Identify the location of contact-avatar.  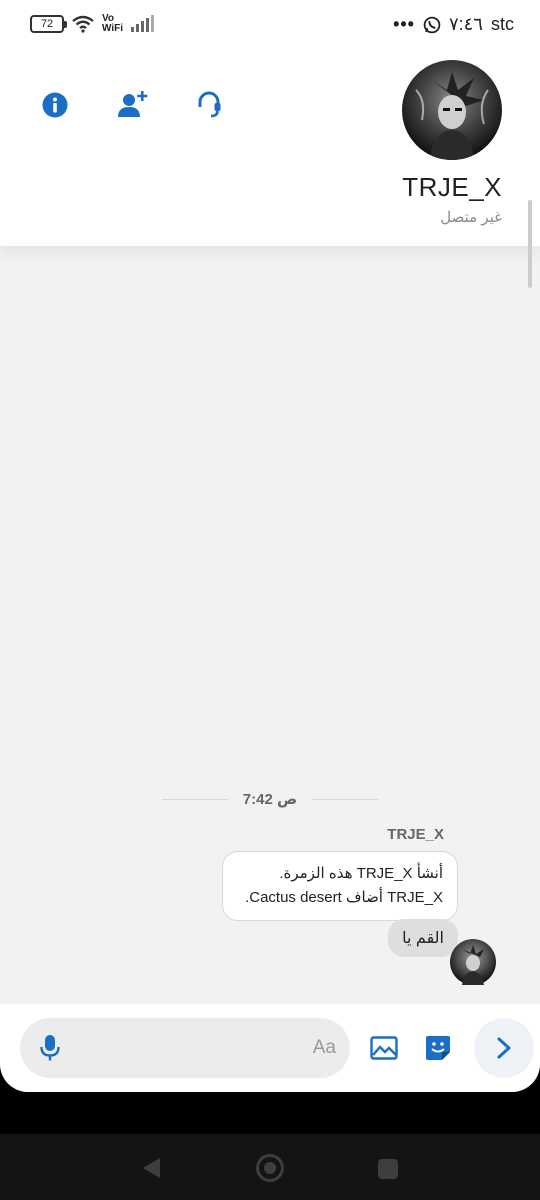
(452, 110).